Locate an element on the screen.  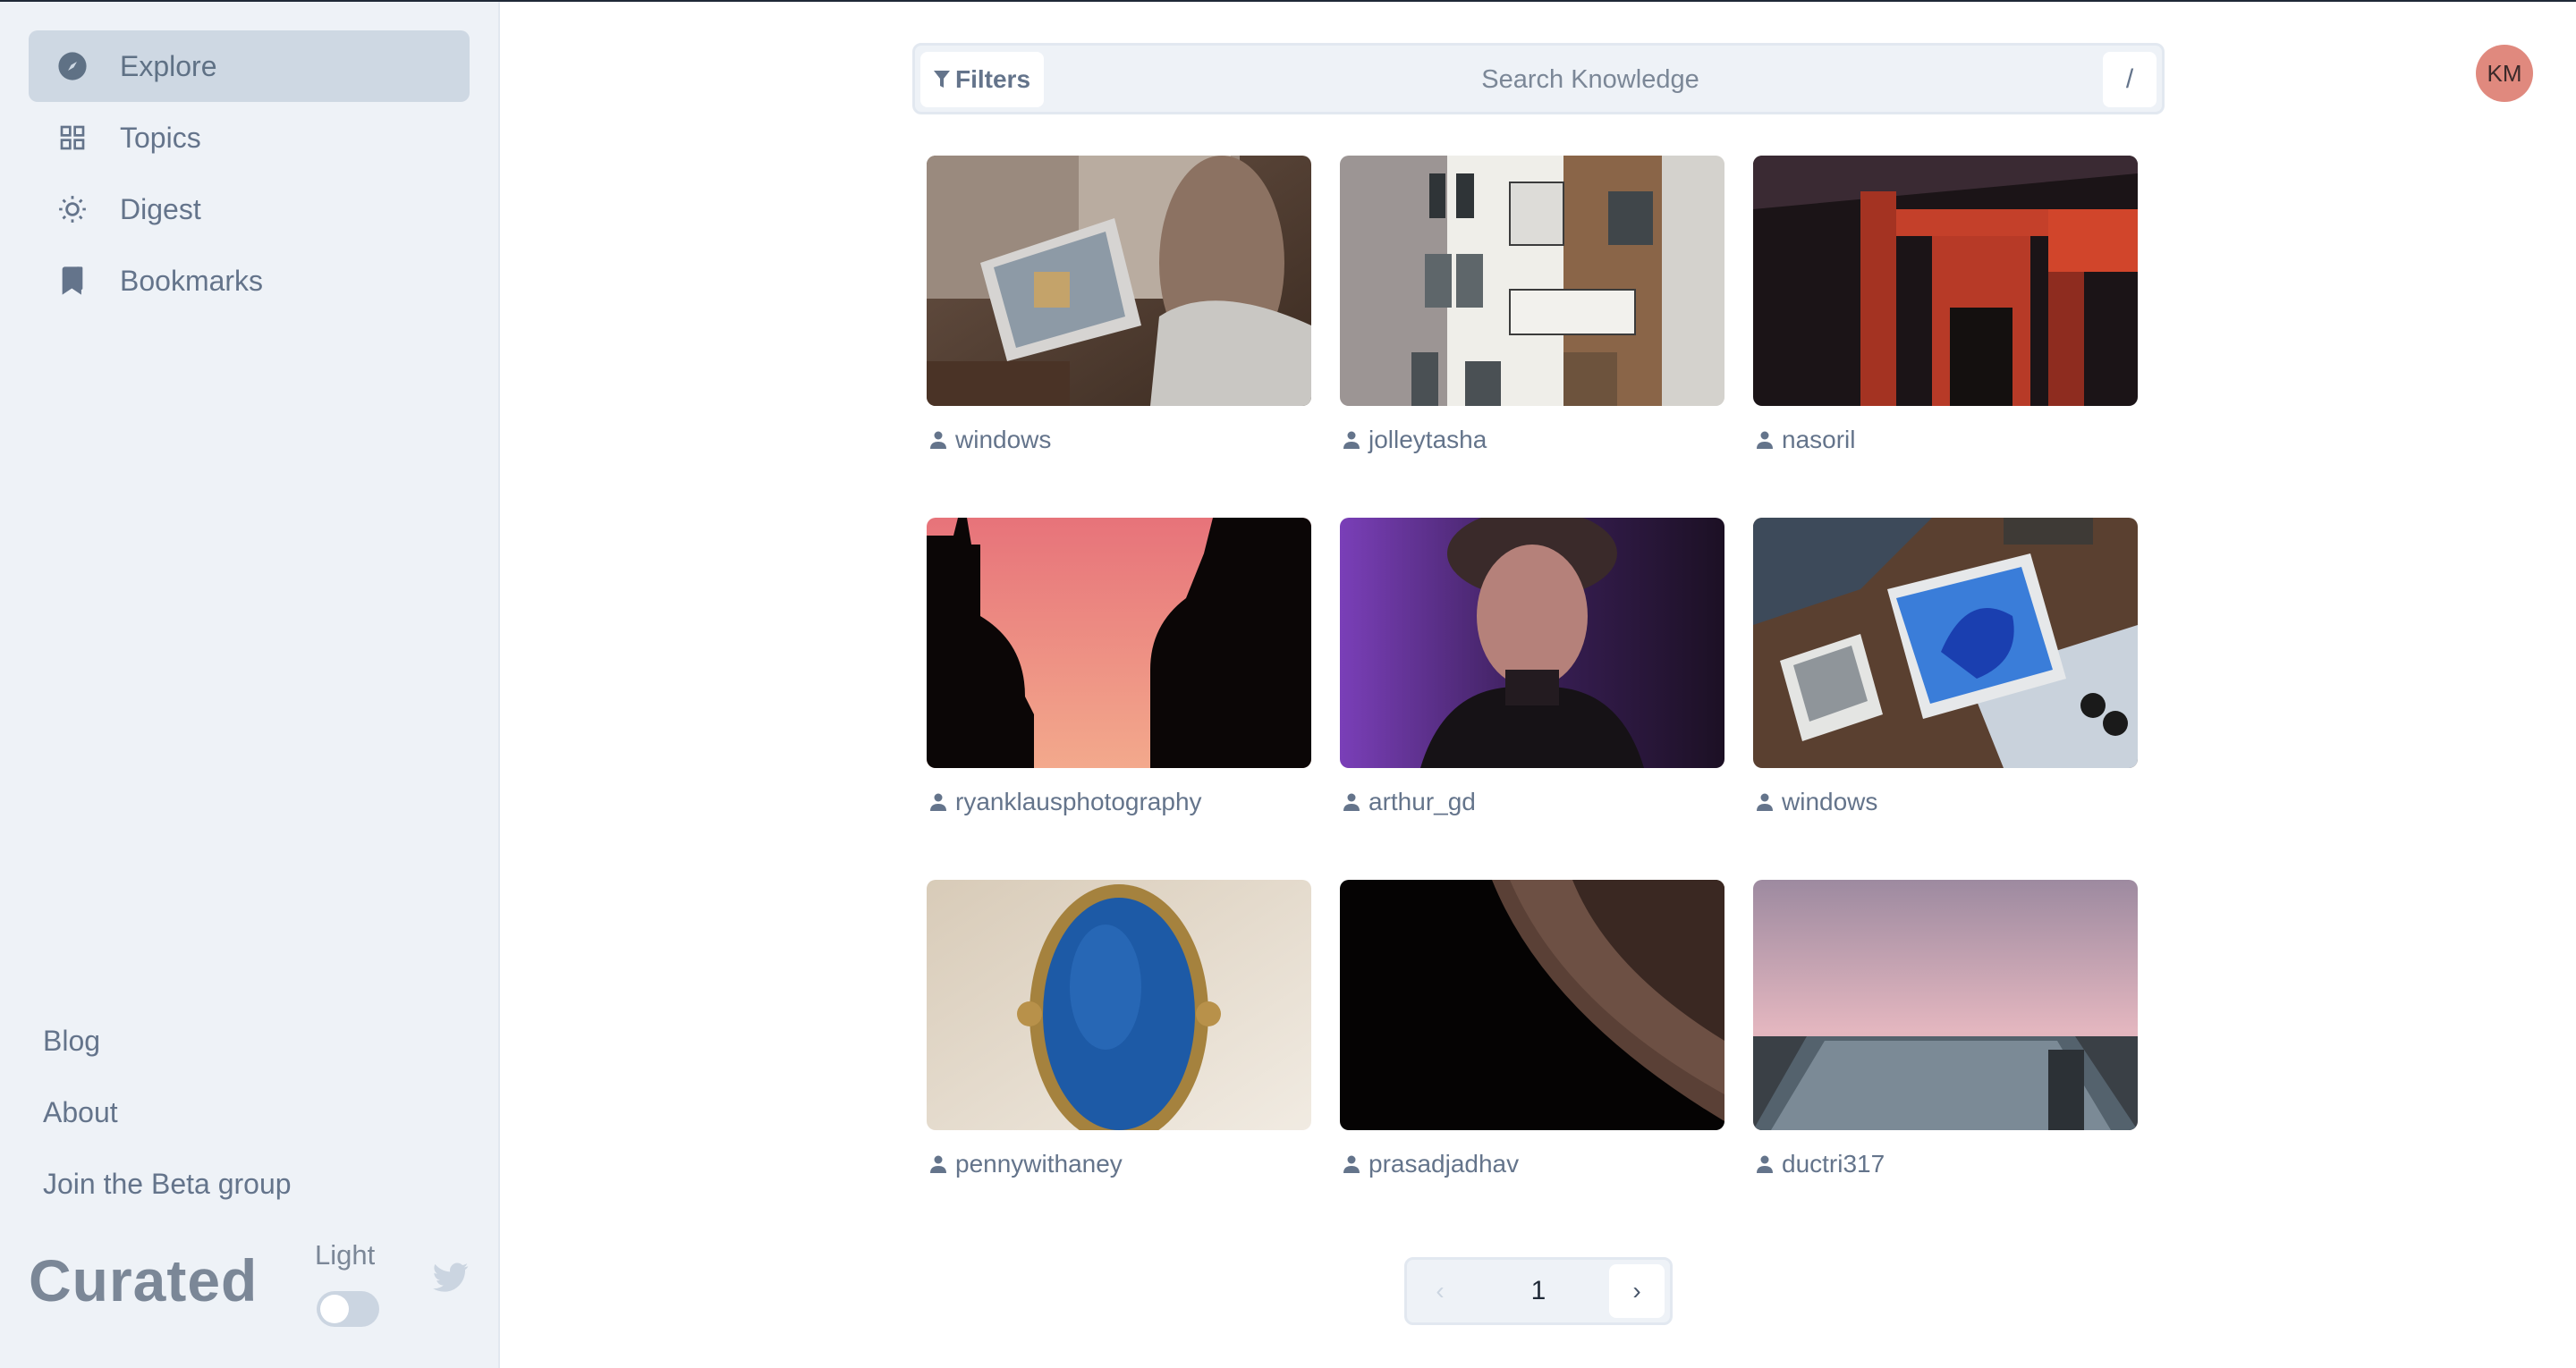
author-name: arthur_gd is located at coordinates (1422, 801).